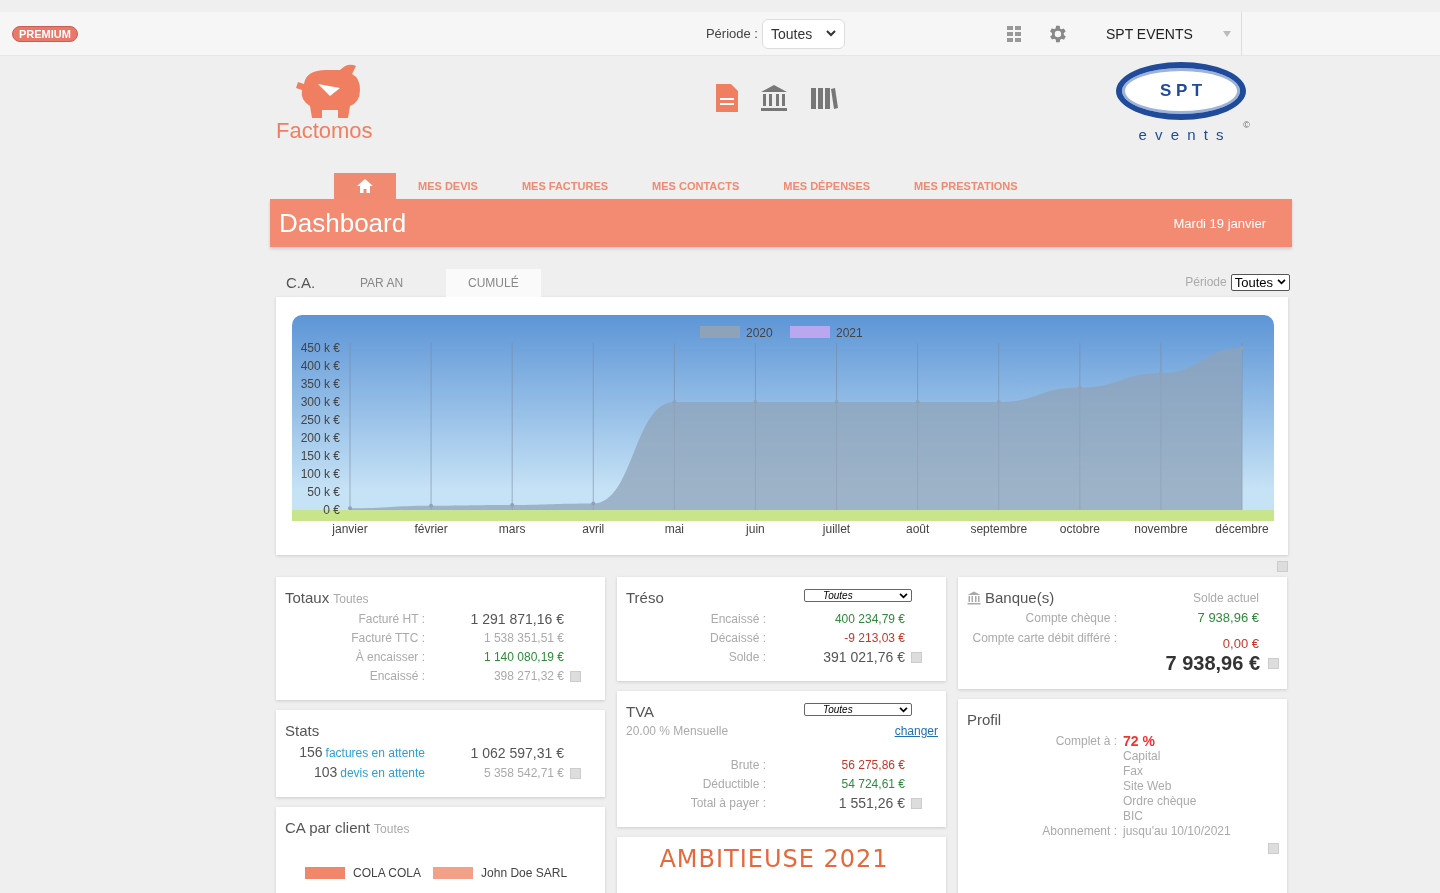 Image resolution: width=1440 pixels, height=893 pixels. What do you see at coordinates (1240, 644) in the screenshot?
I see `amount: 0,00 €` at bounding box center [1240, 644].